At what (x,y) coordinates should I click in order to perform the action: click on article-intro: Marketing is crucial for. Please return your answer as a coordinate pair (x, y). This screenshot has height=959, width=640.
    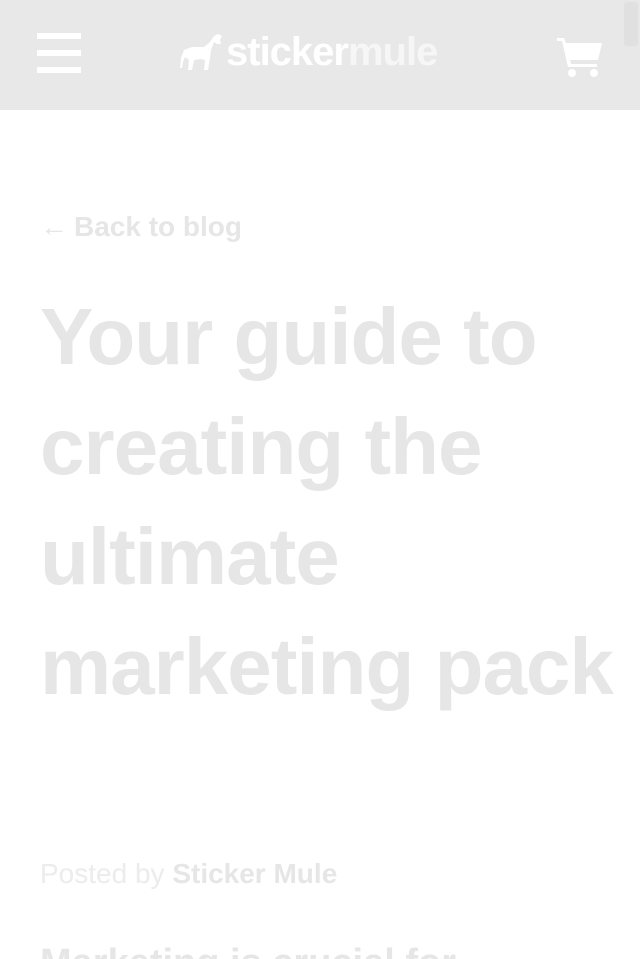
    Looking at the image, I should click on (330, 949).